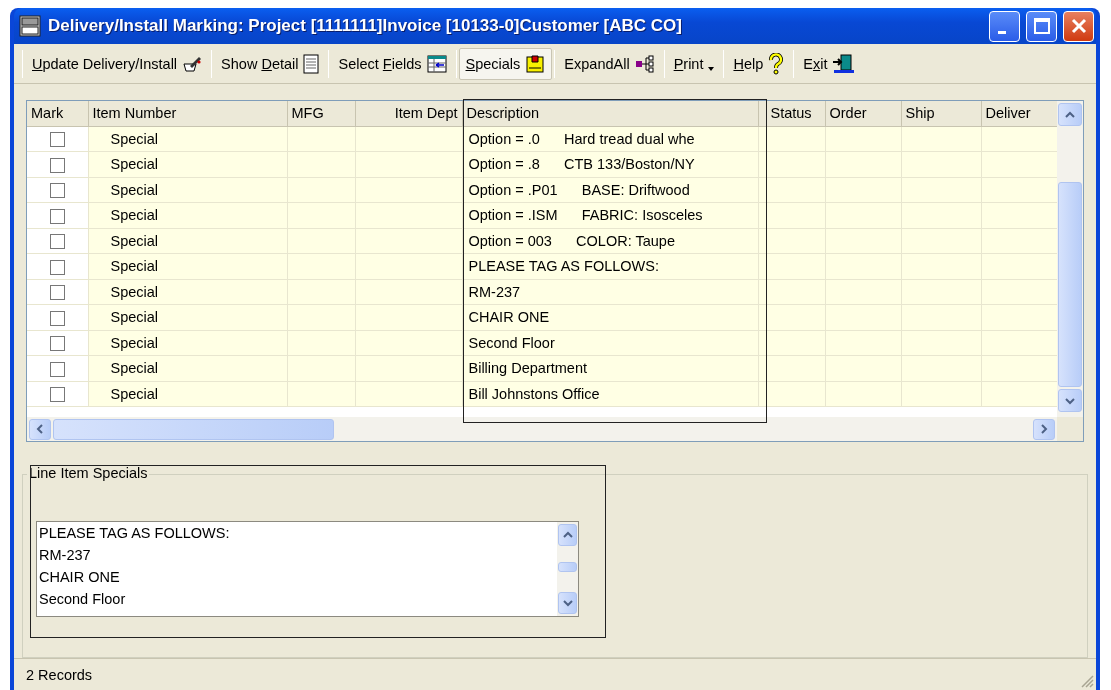 This screenshot has height=690, width=1111. I want to click on table-cell: RM-237, so click(610, 292).